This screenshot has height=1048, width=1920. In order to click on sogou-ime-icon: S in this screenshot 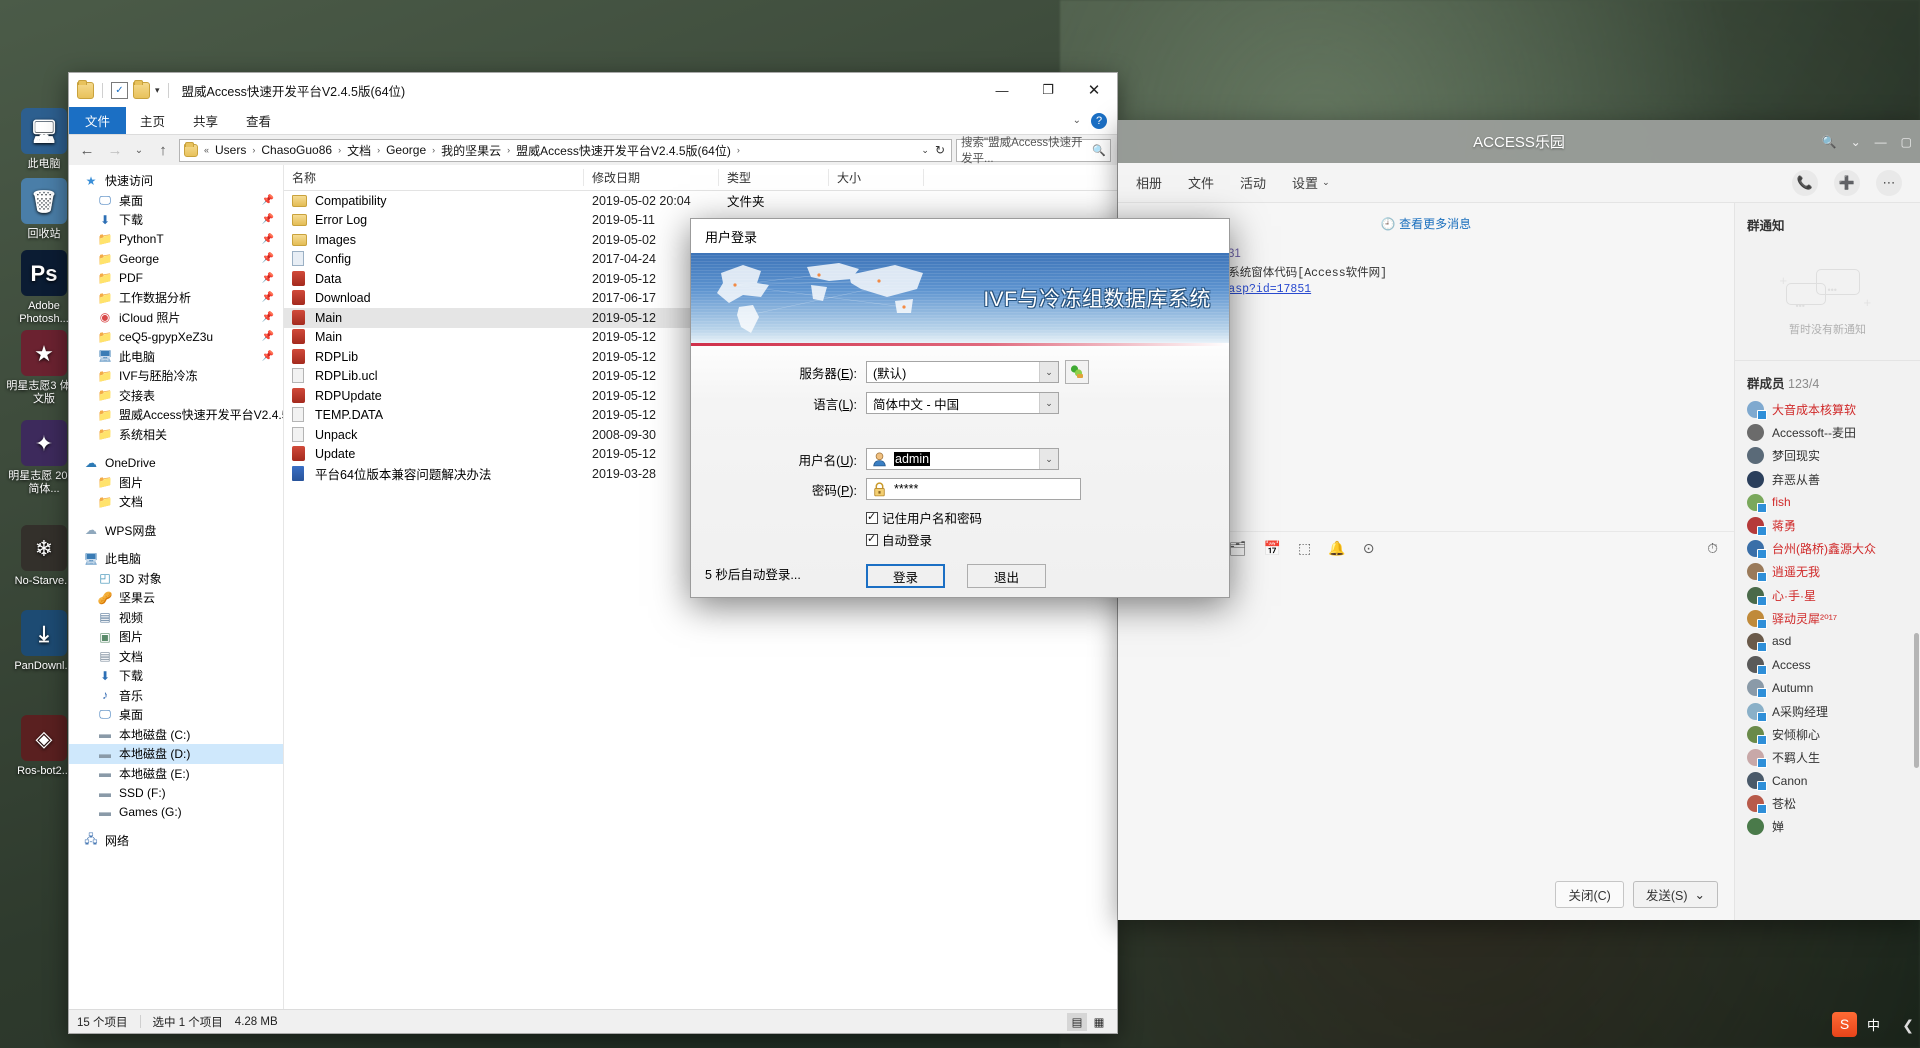, I will do `click(1844, 1024)`.